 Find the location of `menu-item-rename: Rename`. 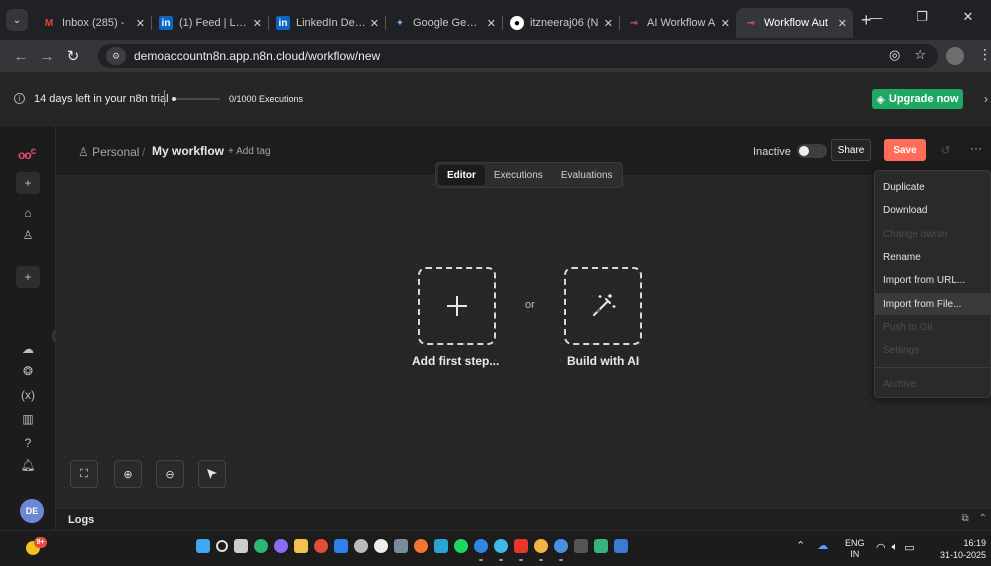

menu-item-rename: Rename is located at coordinates (933, 257).